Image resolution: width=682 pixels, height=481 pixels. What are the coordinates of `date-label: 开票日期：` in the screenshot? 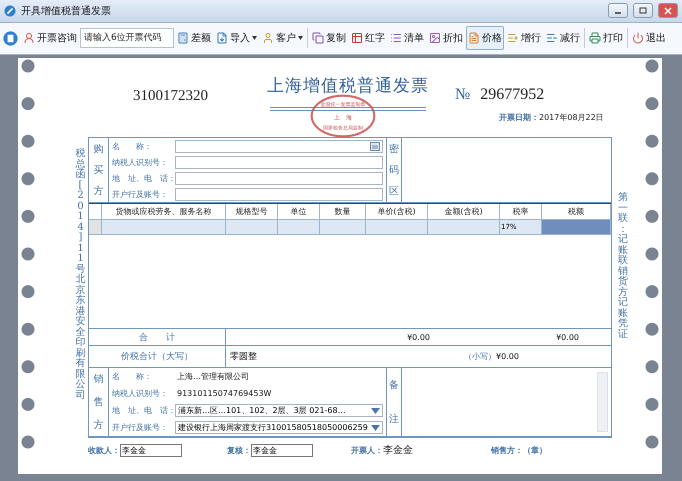 It's located at (519, 117).